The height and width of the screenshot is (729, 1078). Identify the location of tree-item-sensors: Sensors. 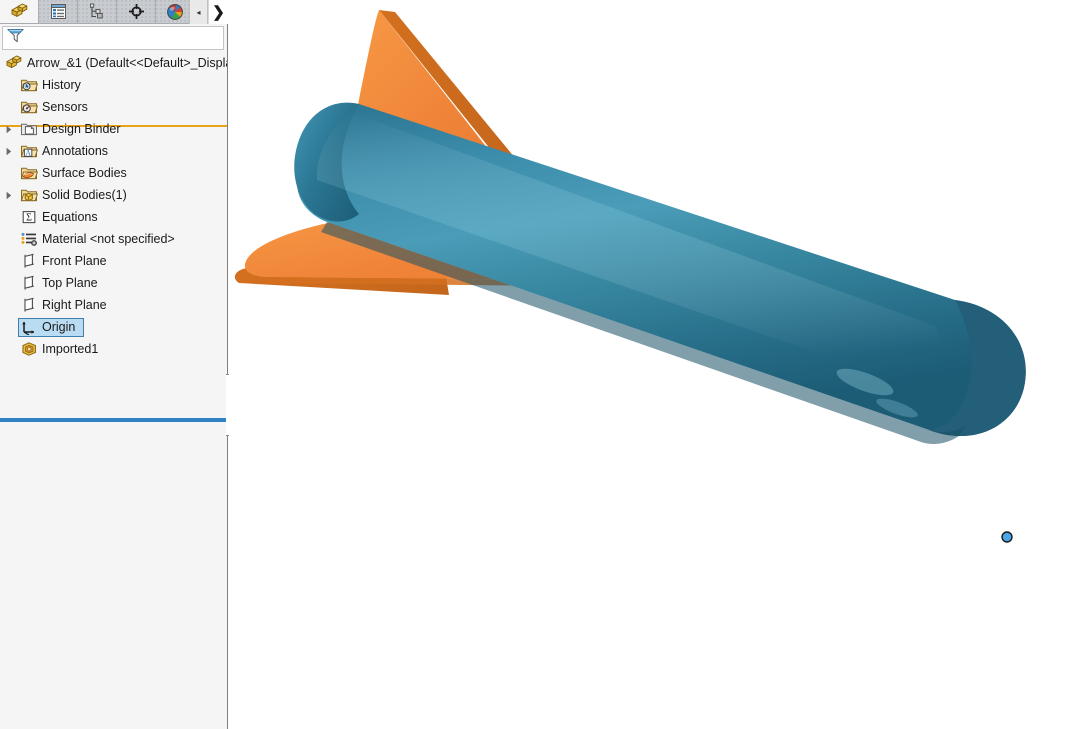
(113, 107).